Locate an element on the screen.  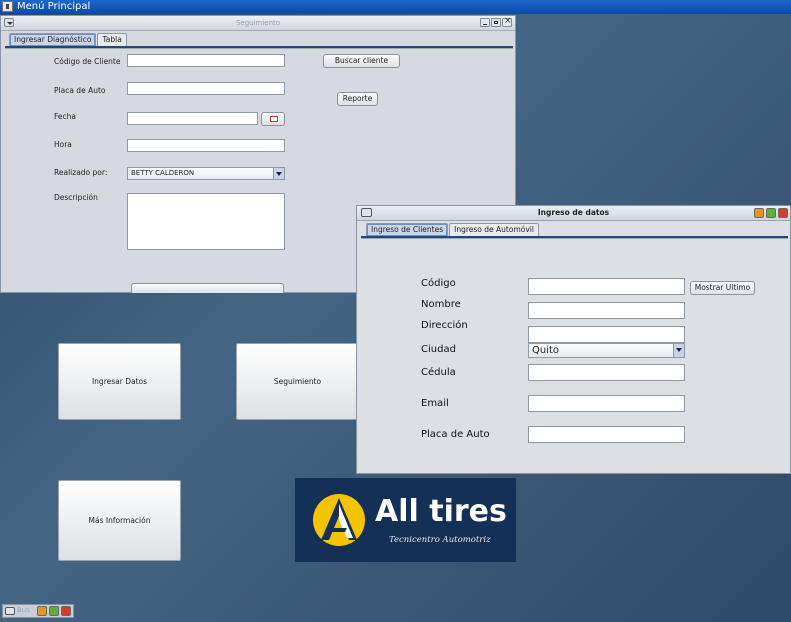
ingreso-title: Ingreso de datos is located at coordinates (573, 212).